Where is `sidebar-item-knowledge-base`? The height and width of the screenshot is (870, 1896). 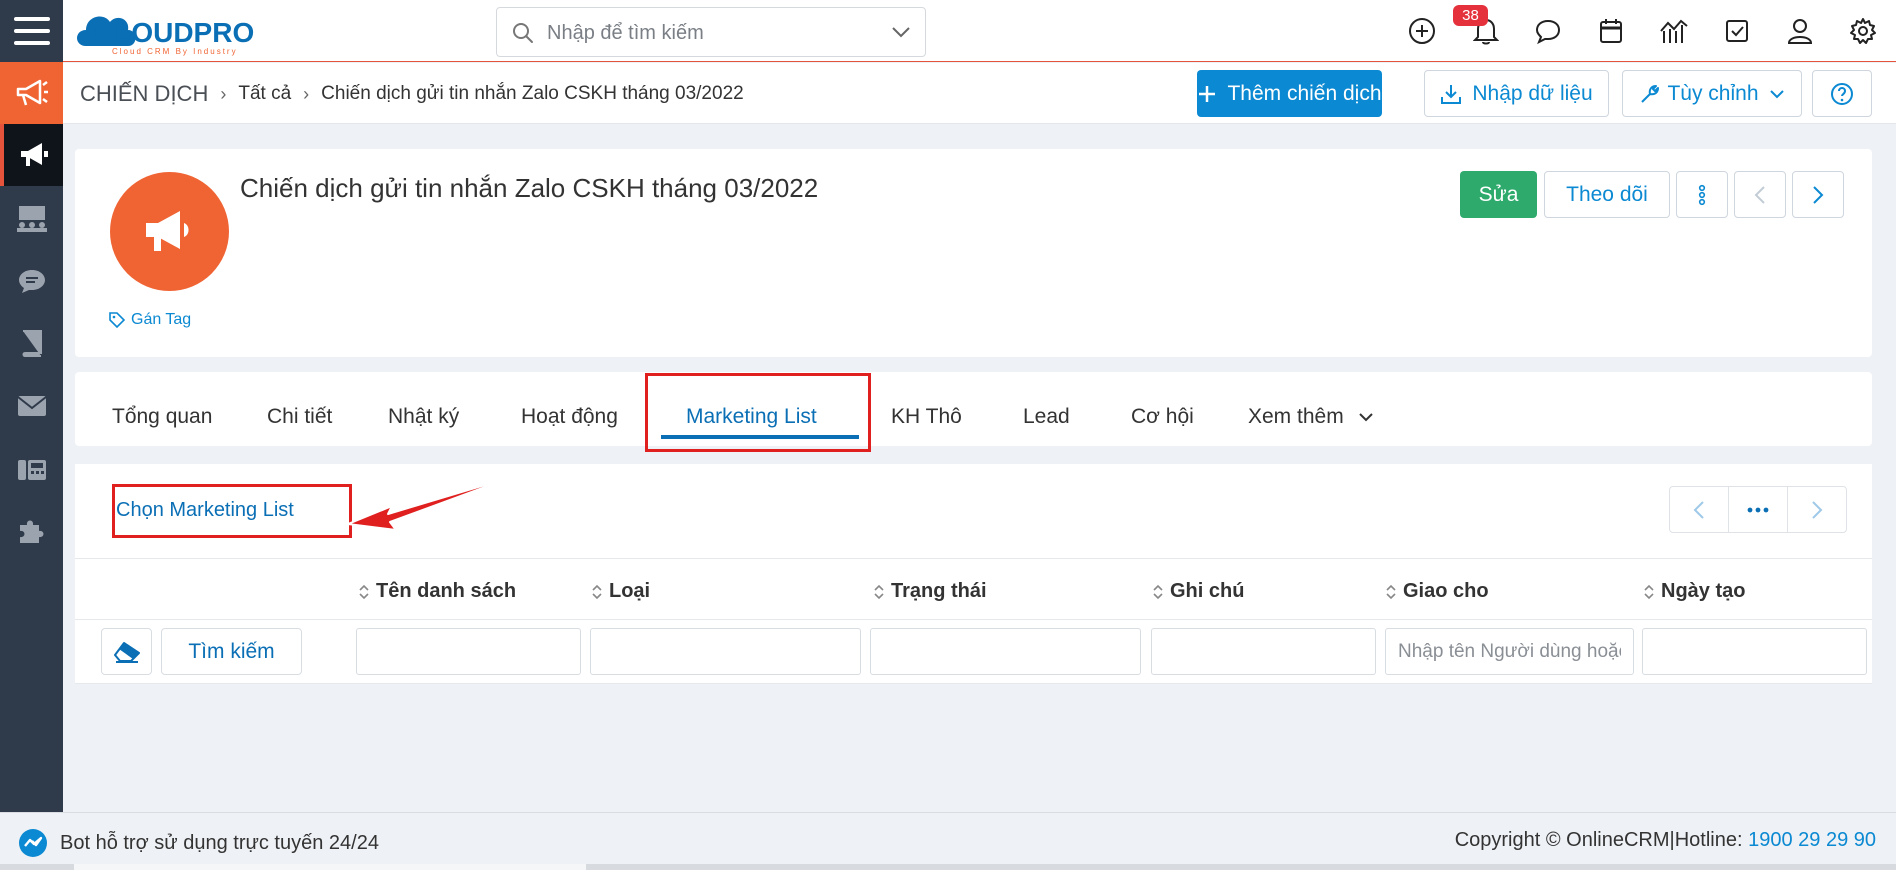 sidebar-item-knowledge-base is located at coordinates (31, 343).